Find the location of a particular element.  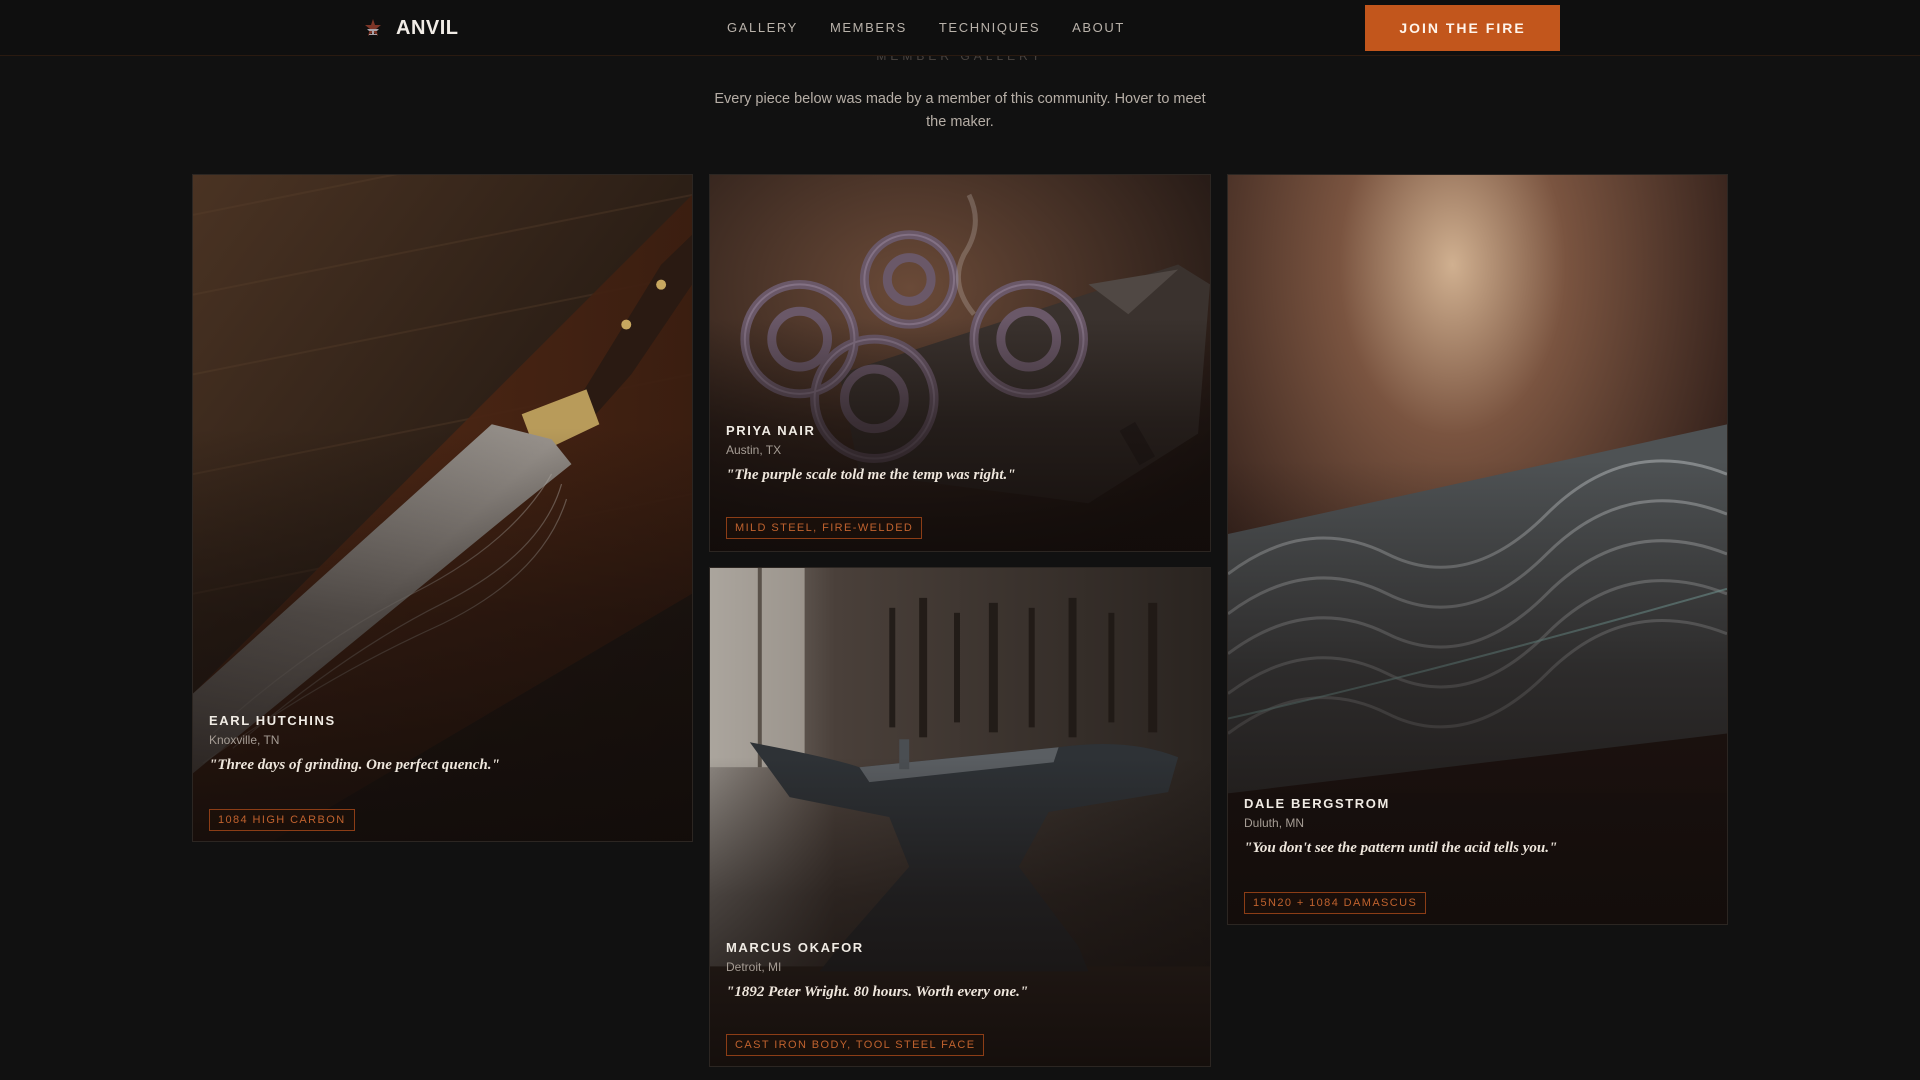

nav-link-techniques: TECHNIQUES is located at coordinates (989, 27).